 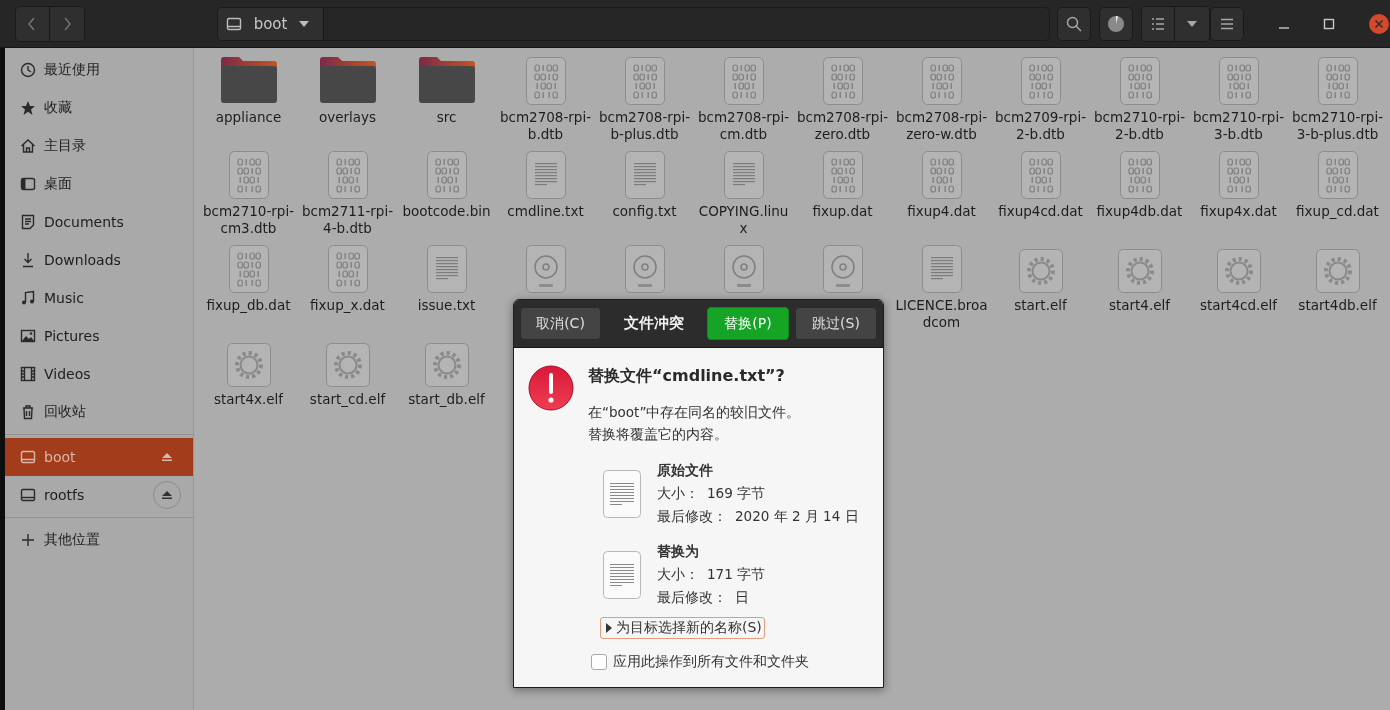 I want to click on forward-button, so click(x=66, y=23).